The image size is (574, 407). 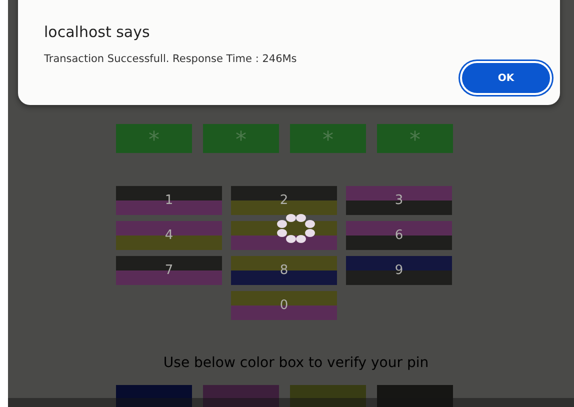 What do you see at coordinates (399, 200) in the screenshot?
I see `keypad-key: 3` at bounding box center [399, 200].